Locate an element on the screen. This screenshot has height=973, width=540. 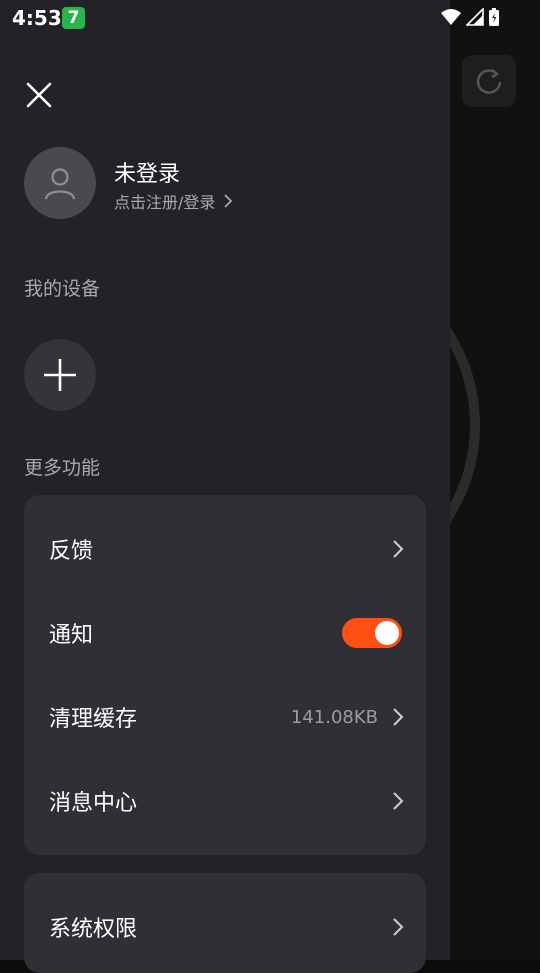
status-time: 4:53 is located at coordinates (37, 18).